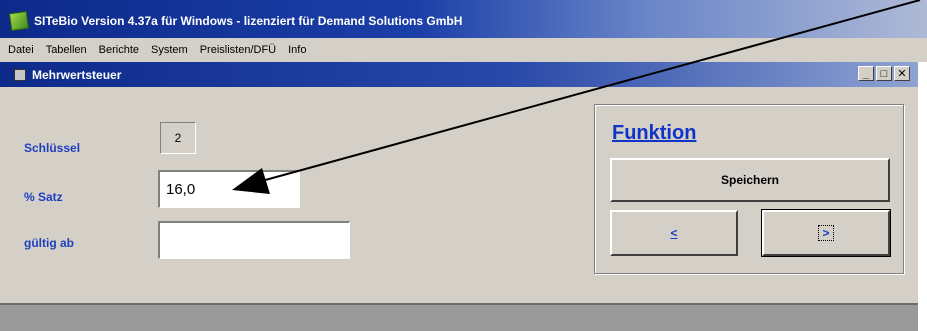 The width and height of the screenshot is (927, 331). I want to click on previous-button: <, so click(674, 233).